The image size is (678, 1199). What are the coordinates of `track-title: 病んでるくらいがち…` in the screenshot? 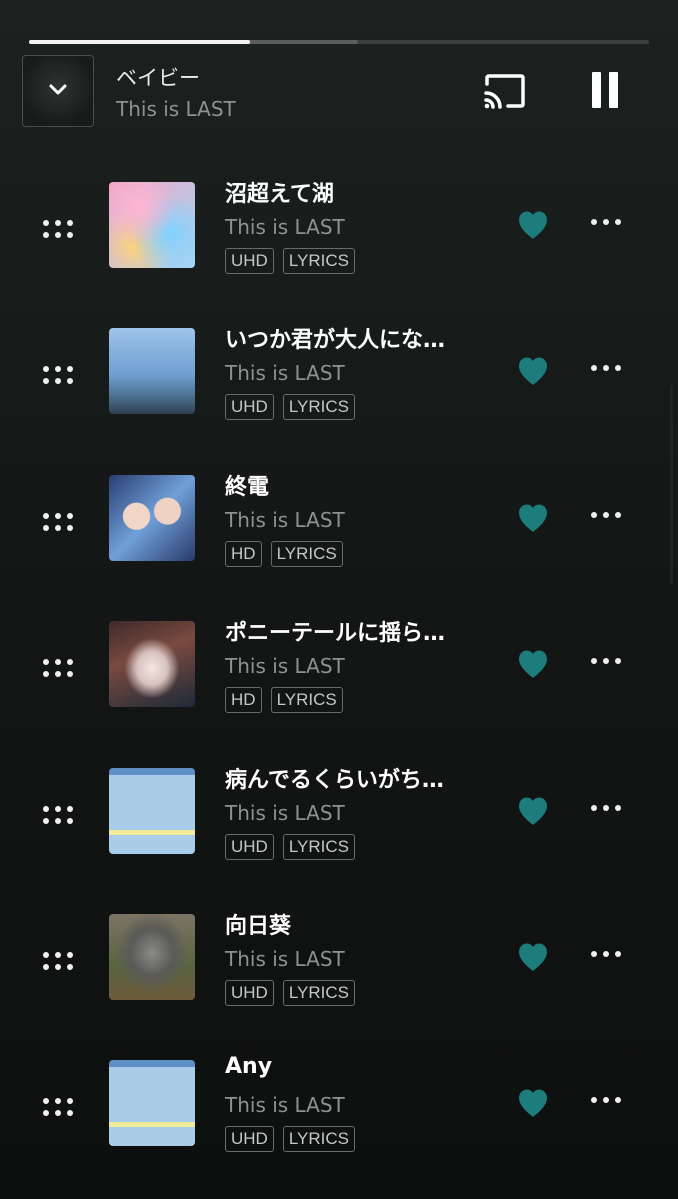 It's located at (334, 780).